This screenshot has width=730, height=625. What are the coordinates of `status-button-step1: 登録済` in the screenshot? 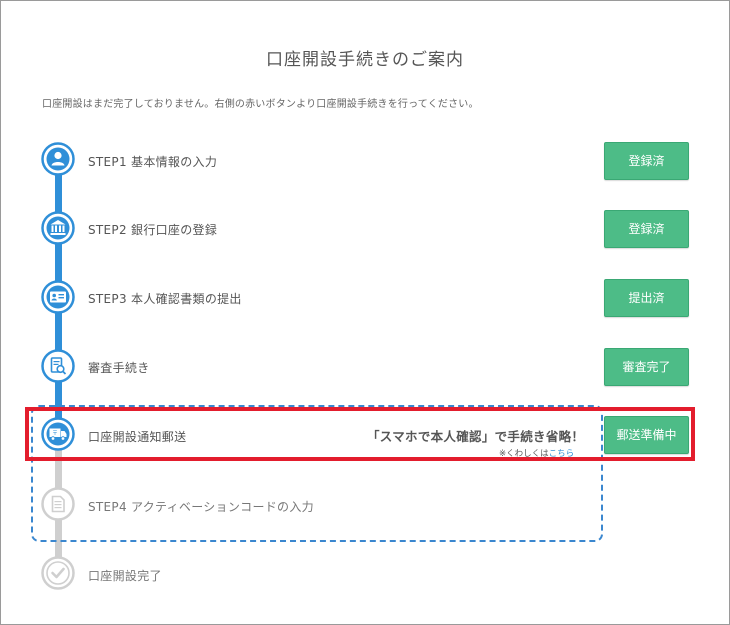 It's located at (646, 161).